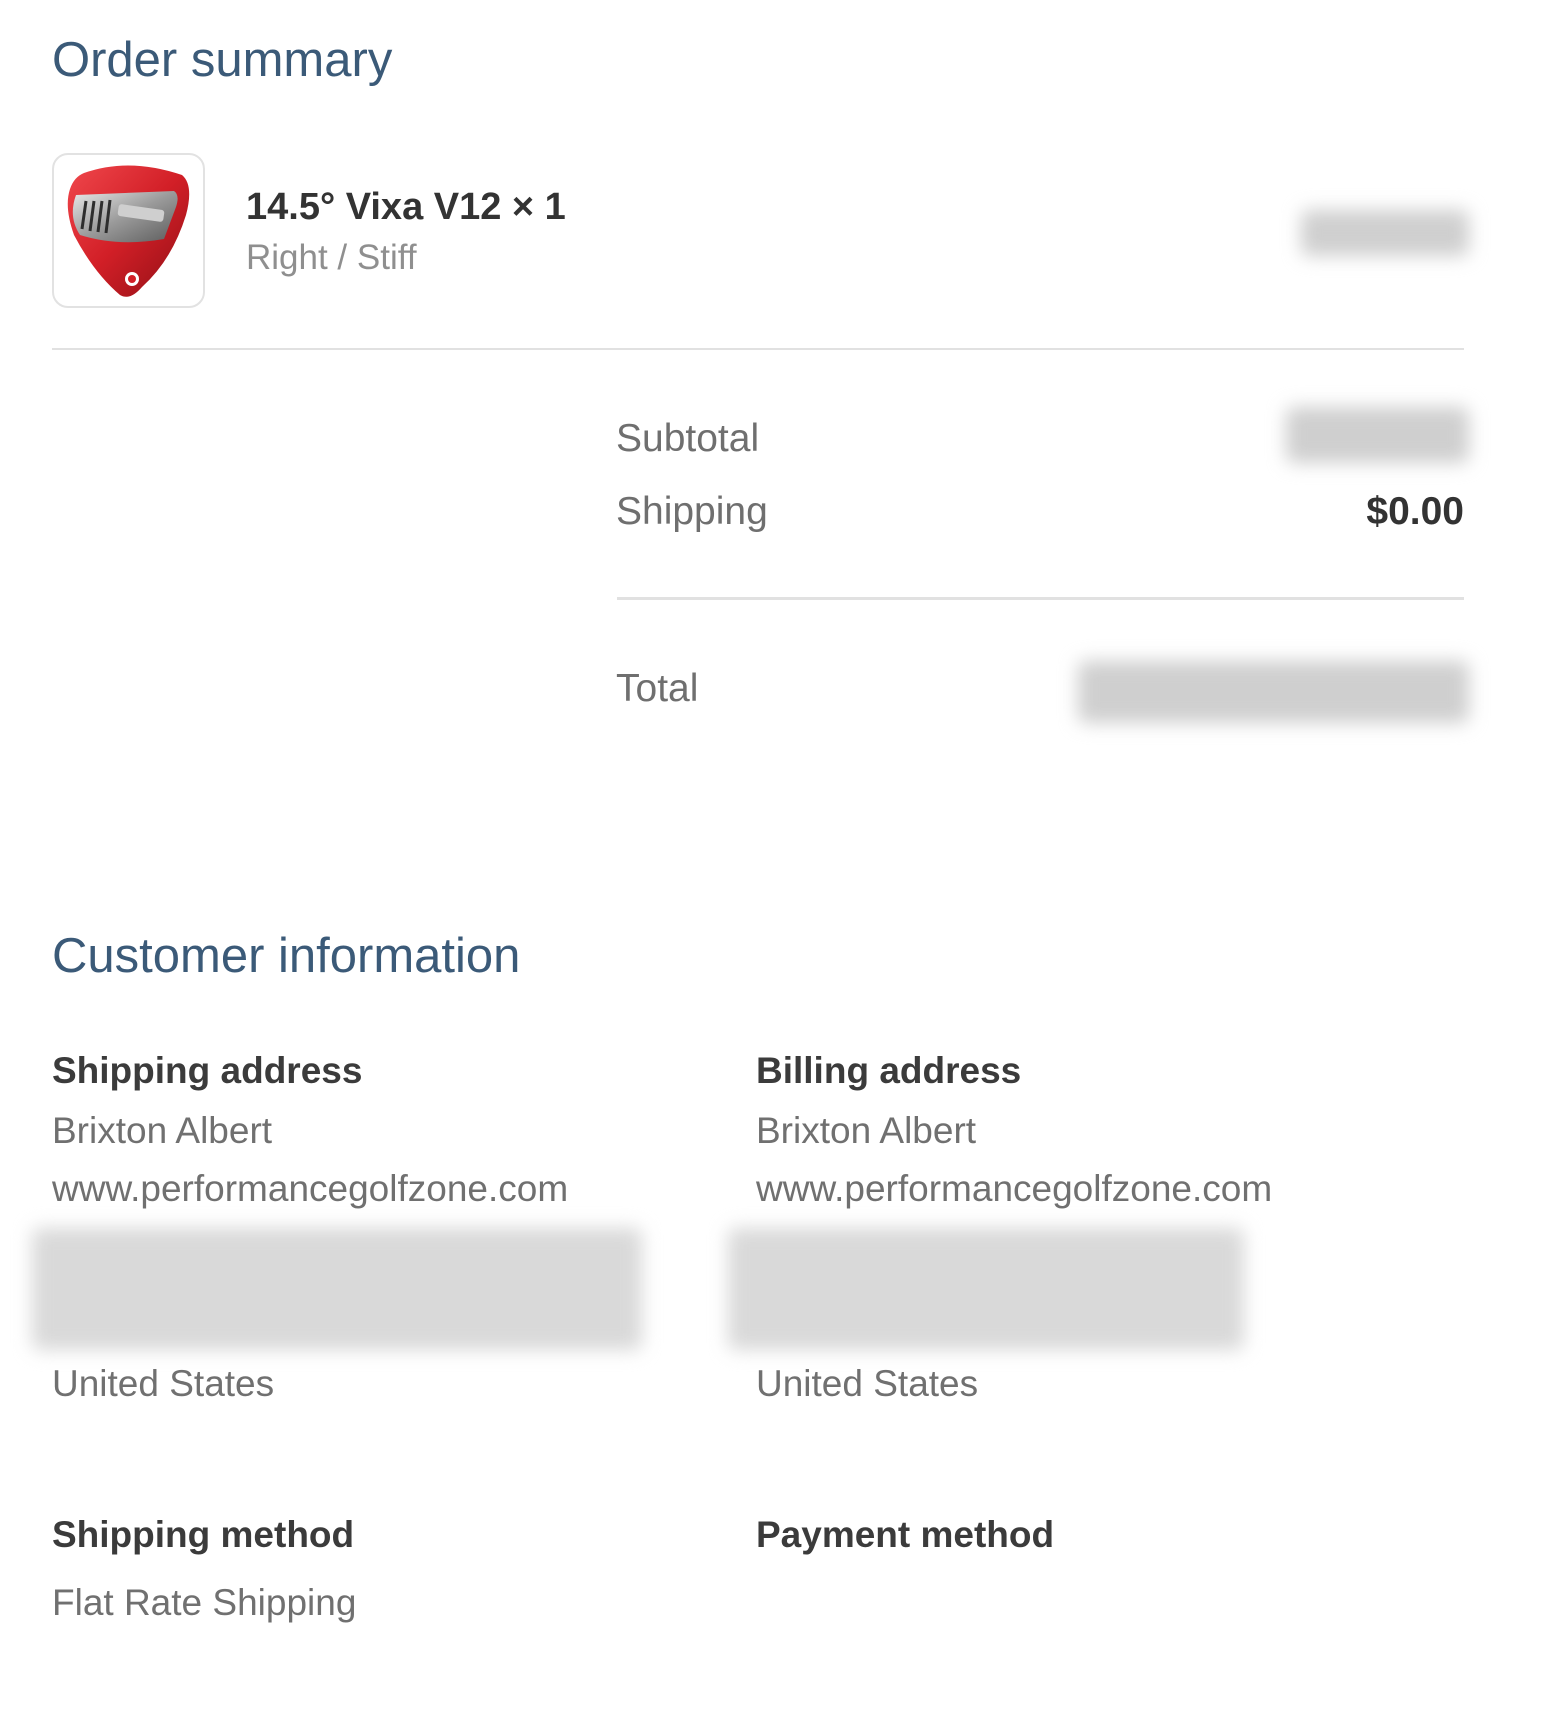 This screenshot has height=1726, width=1558. Describe the element at coordinates (867, 1383) in the screenshot. I see `billing-address-country: United States` at that location.